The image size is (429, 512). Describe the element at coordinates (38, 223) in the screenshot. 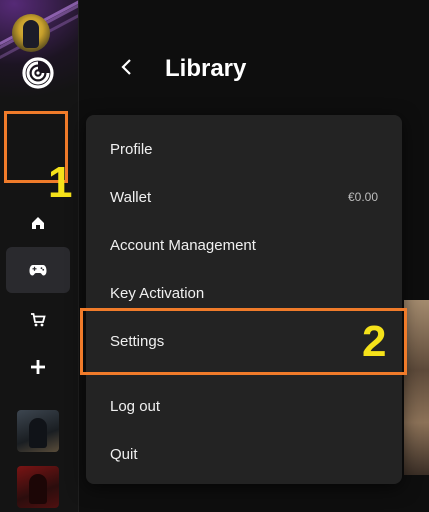

I see `home-icon` at that location.